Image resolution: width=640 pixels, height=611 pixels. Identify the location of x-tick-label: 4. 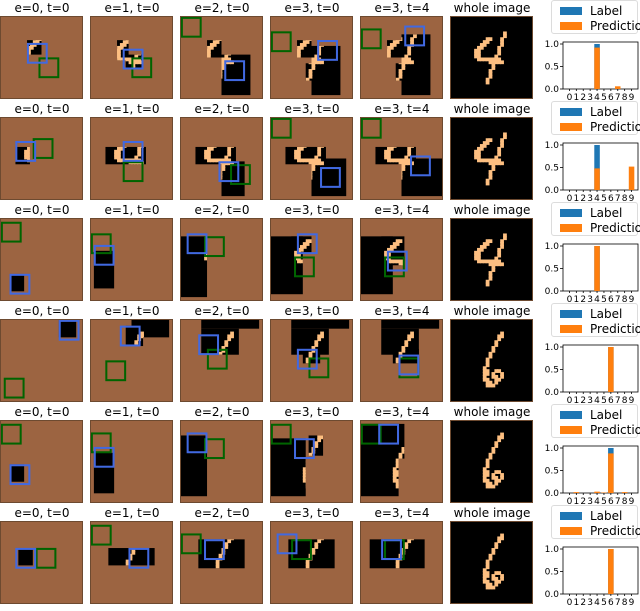
(597, 602).